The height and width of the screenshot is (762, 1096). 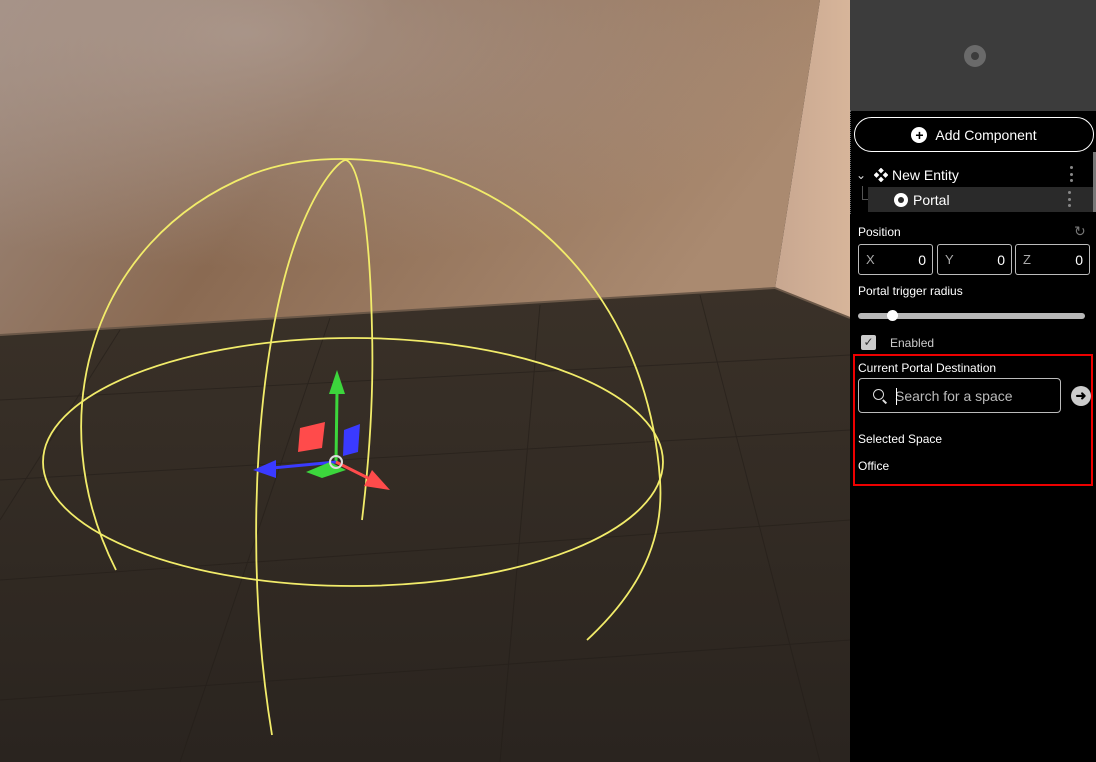 I want to click on selected-space-value: Office, so click(x=874, y=466).